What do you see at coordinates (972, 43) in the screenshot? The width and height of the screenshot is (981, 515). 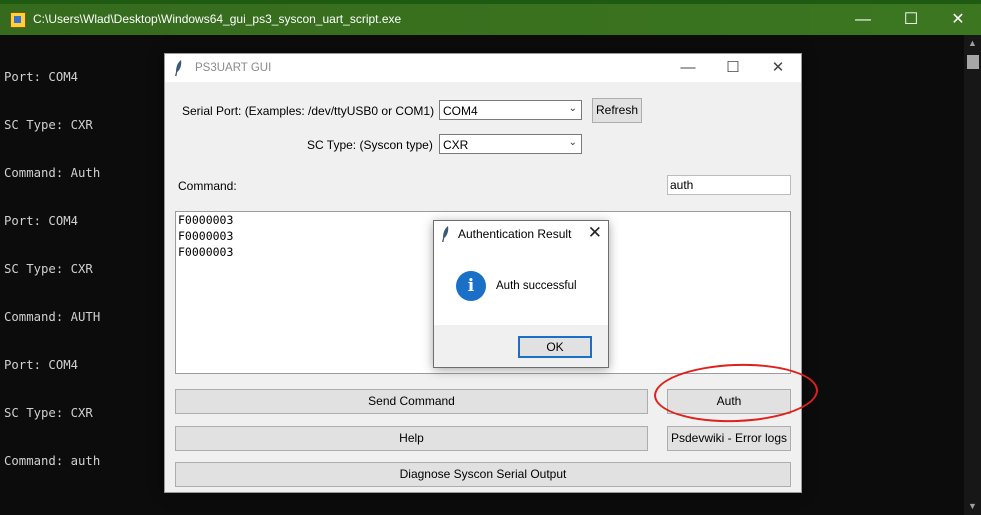 I see `scroll-up-icon: ▲` at bounding box center [972, 43].